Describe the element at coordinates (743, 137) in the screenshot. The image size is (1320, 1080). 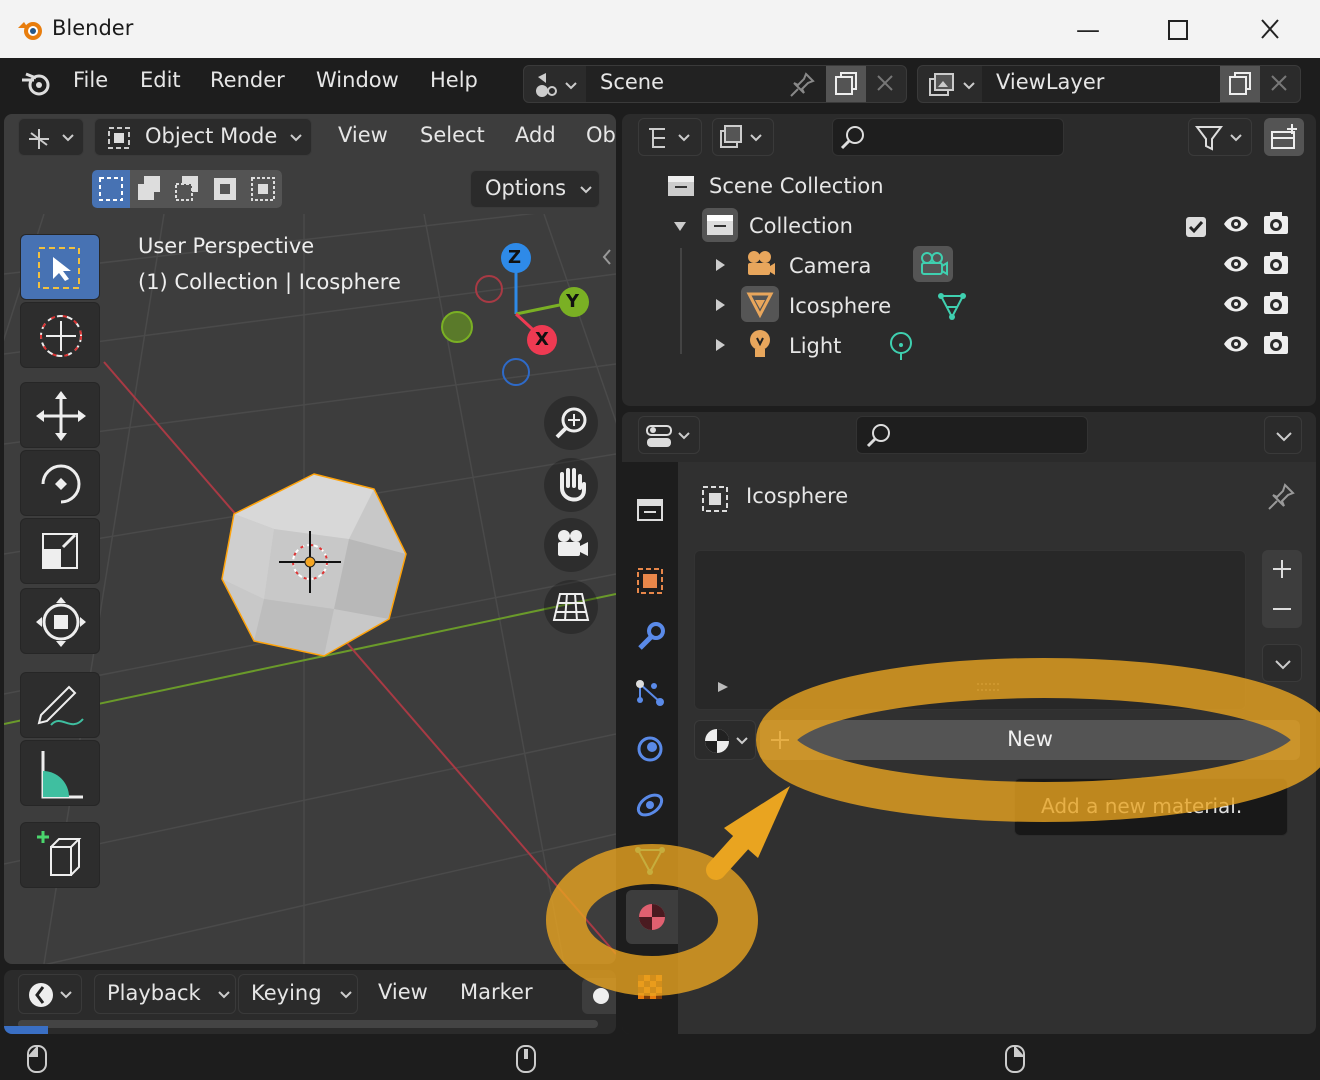
I see `outliner-filter-mode` at that location.